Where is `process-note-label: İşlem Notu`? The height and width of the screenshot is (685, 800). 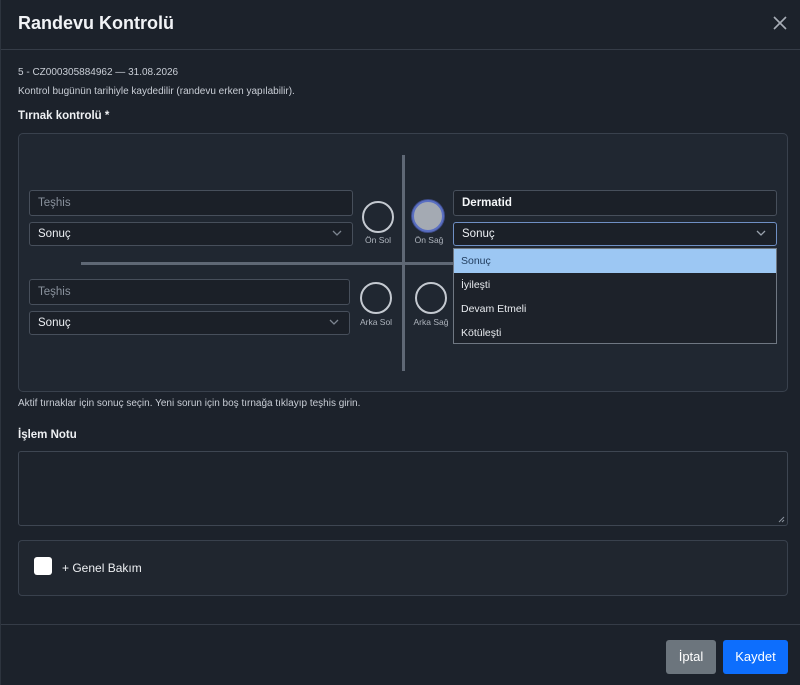
process-note-label: İşlem Notu is located at coordinates (47, 435).